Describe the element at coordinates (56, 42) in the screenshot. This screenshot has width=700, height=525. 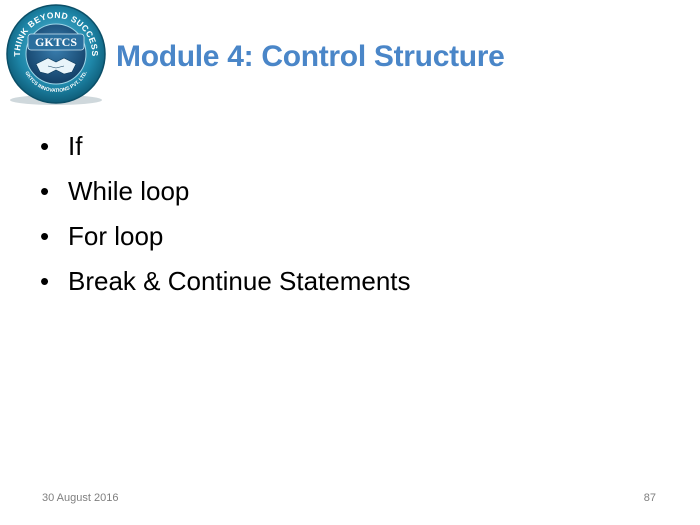
I see `svg-text: GKTCS` at that location.